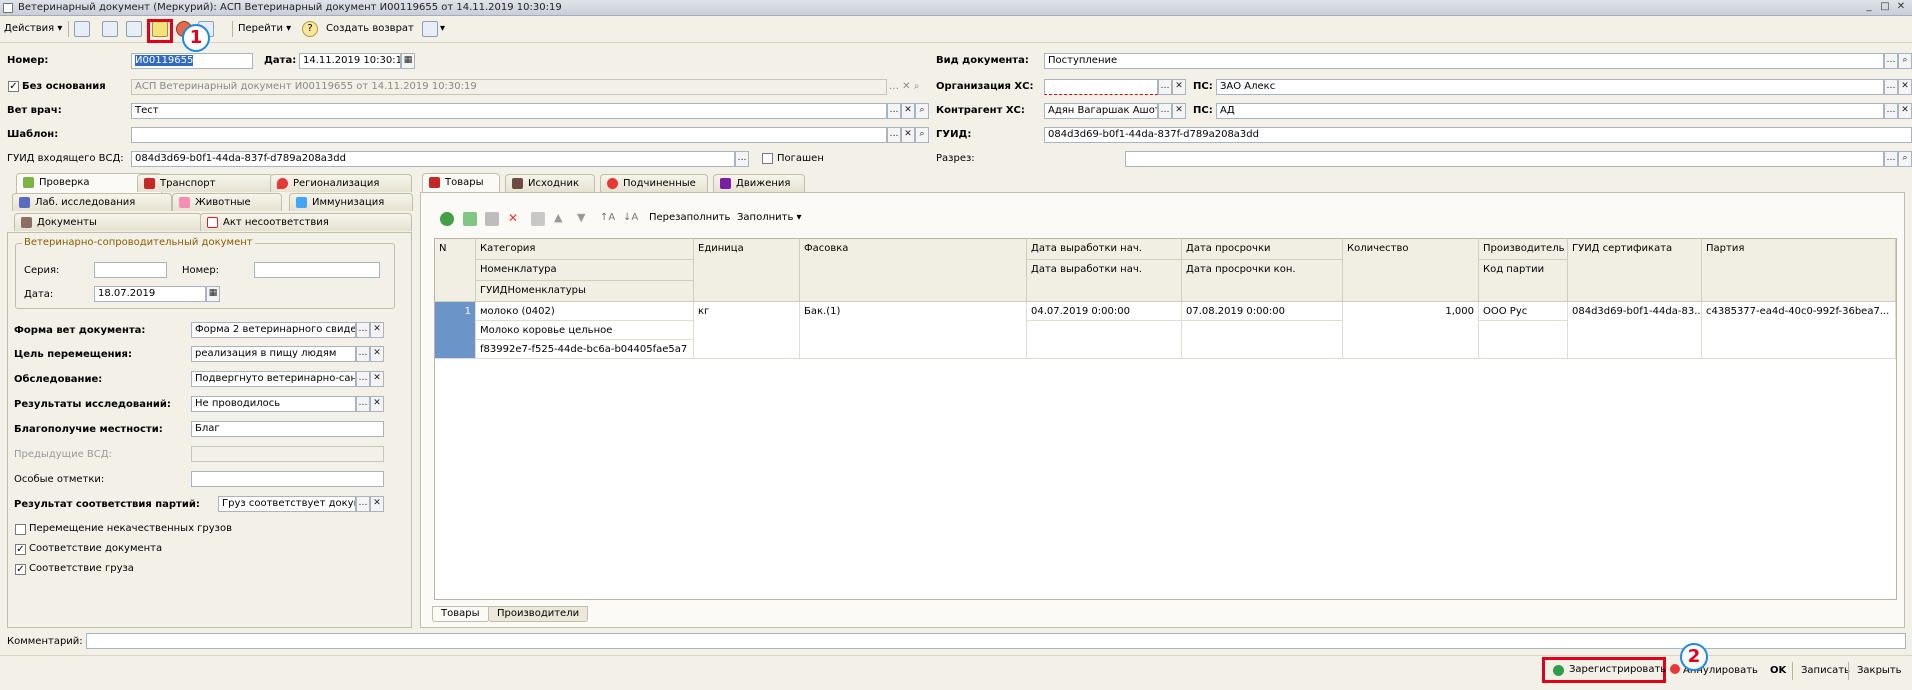 The height and width of the screenshot is (690, 1912). I want to click on print-icon, so click(430, 29).